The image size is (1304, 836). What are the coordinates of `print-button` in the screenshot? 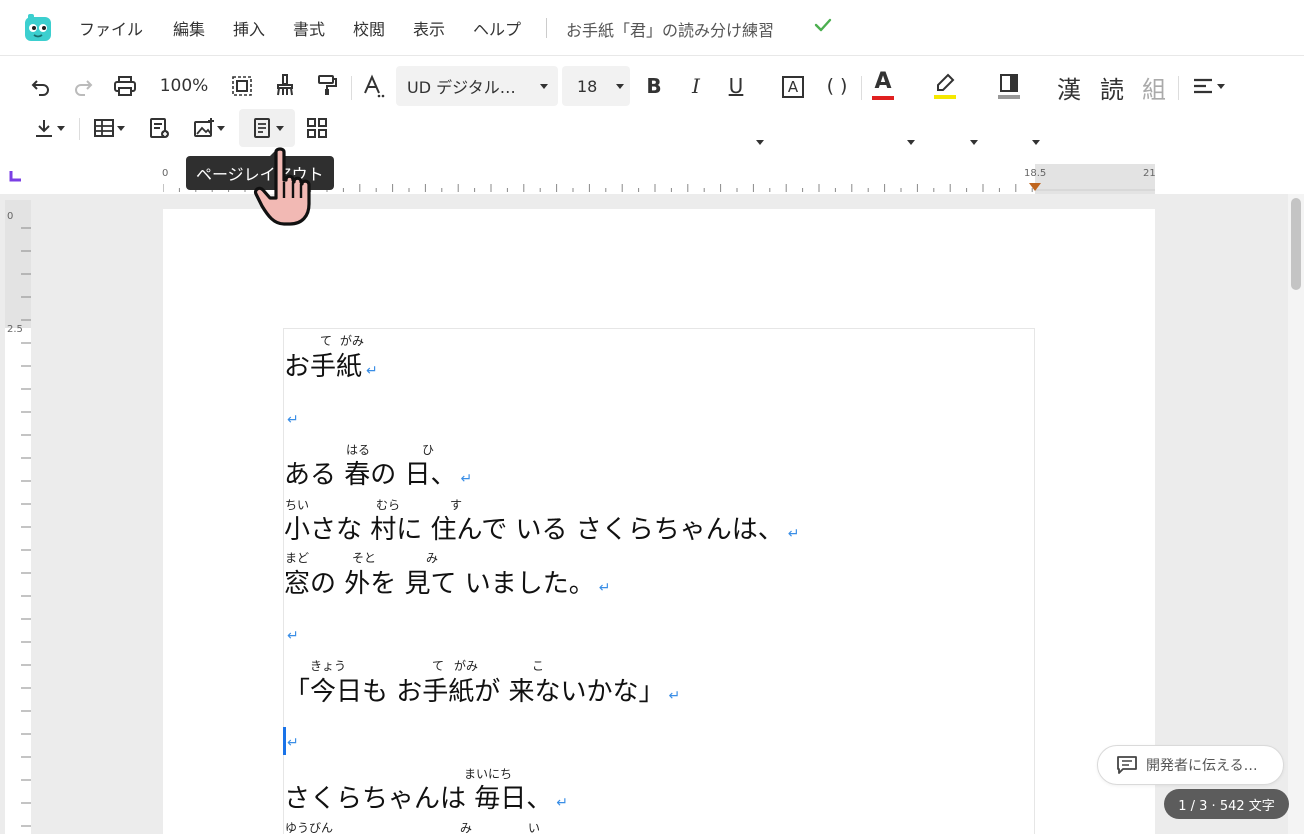 It's located at (125, 86).